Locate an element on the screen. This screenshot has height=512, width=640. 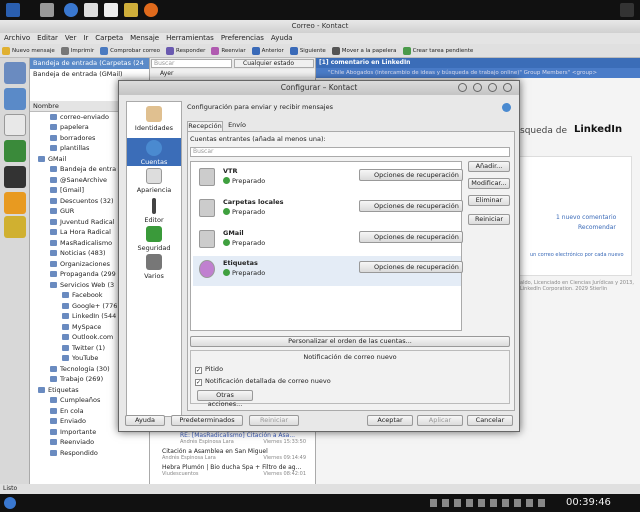
email-pref-link: un correo electrónico por cada nuevo is located at coordinates (577, 255).